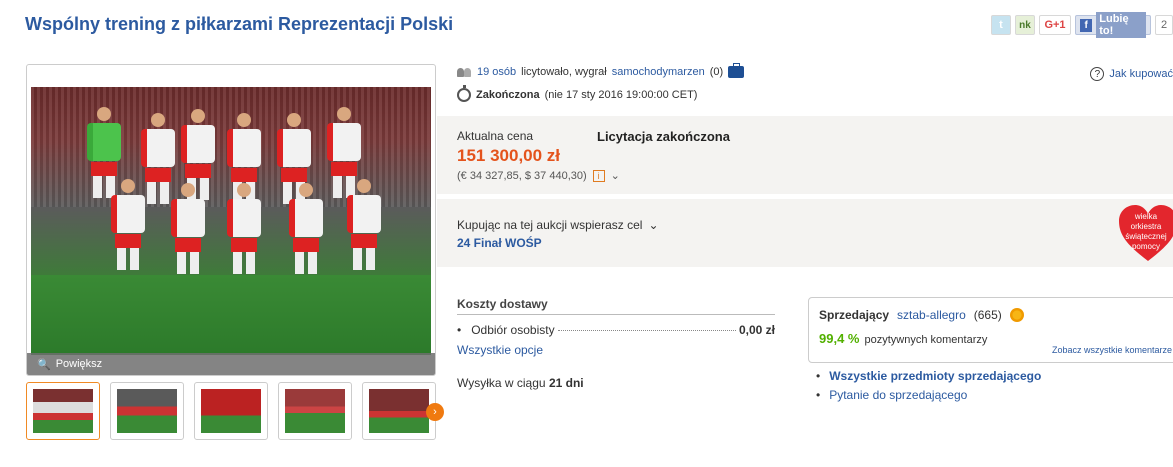 Image resolution: width=1173 pixels, height=467 pixels. Describe the element at coordinates (435, 412) in the screenshot. I see `chevron-right-icon: ›` at that location.